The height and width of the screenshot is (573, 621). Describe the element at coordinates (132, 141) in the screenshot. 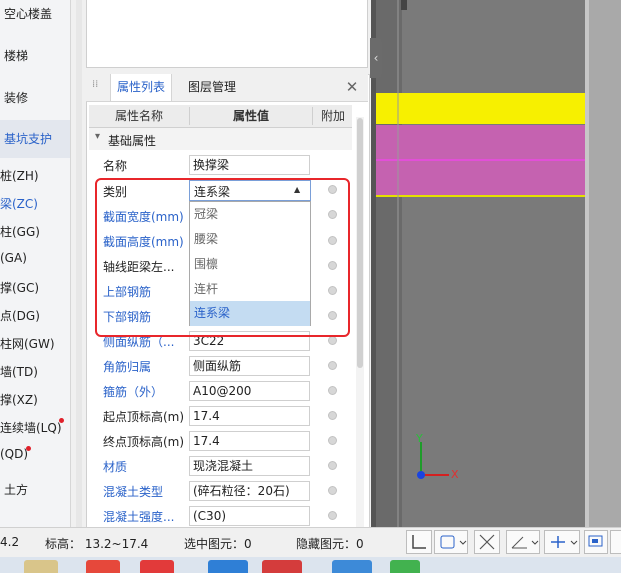

I see `section-label: 基础属性` at that location.